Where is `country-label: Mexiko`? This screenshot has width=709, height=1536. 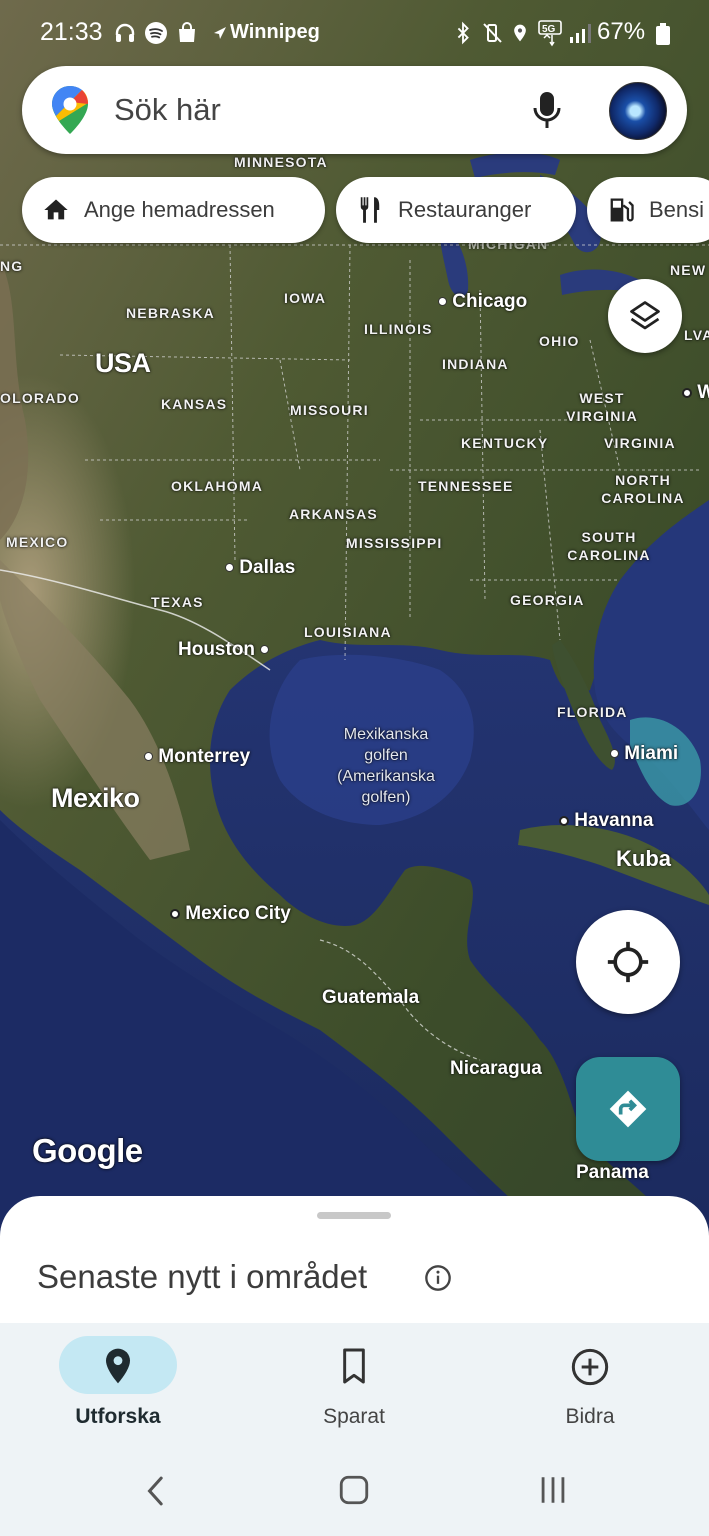 country-label: Mexiko is located at coordinates (95, 798).